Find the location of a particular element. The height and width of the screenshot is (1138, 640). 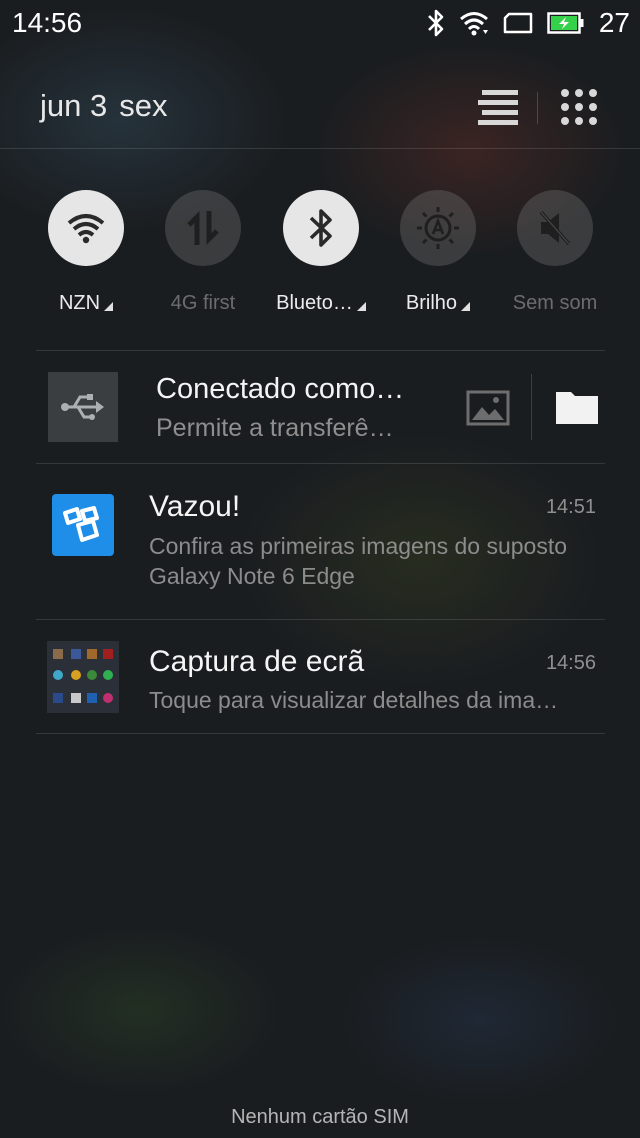

auto-brightness-icon is located at coordinates (438, 228).